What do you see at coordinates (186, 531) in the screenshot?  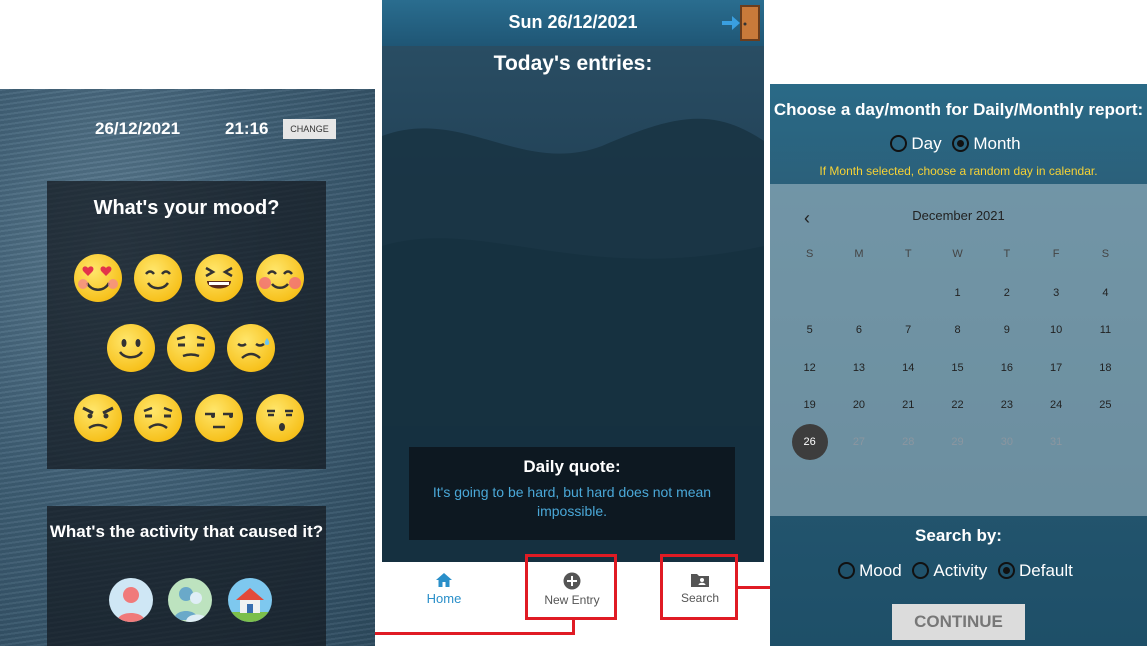 I see `activity-title: What's the activity that caused it?` at bounding box center [186, 531].